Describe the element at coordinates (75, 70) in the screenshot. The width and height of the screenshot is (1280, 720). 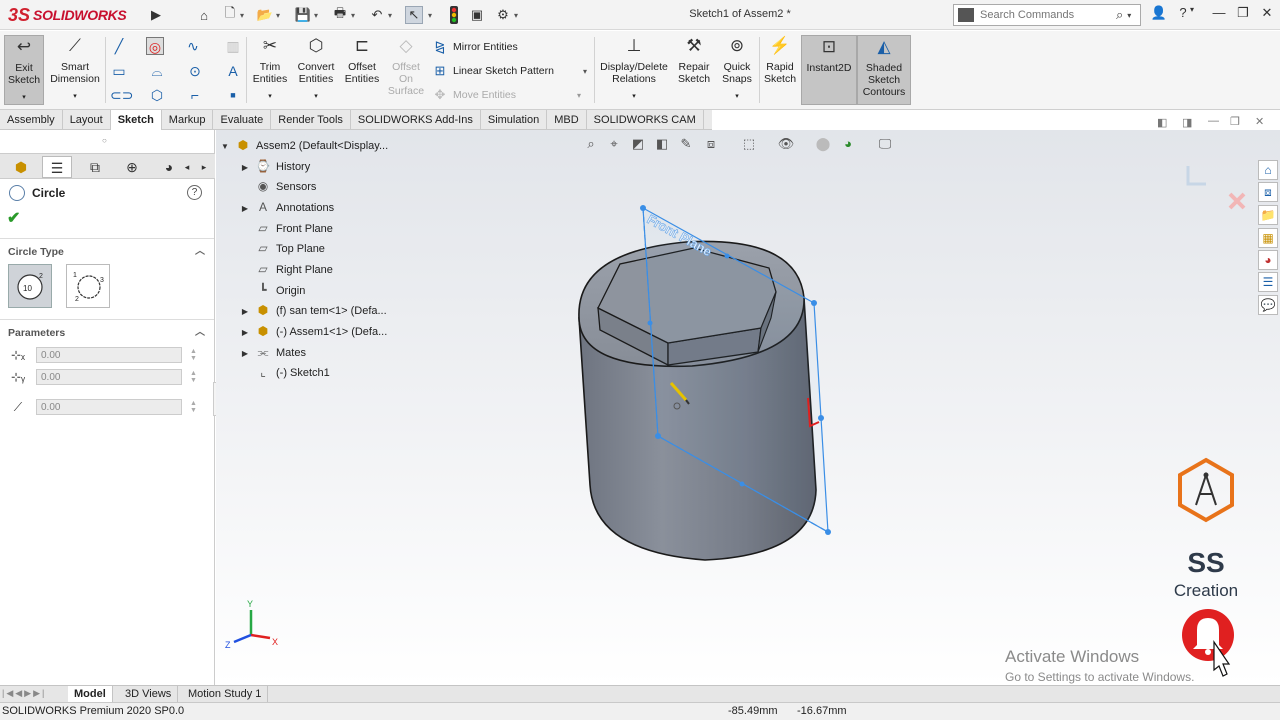
I see `smart-dimension-button: ⟋ Smart Dimension ▾` at that location.